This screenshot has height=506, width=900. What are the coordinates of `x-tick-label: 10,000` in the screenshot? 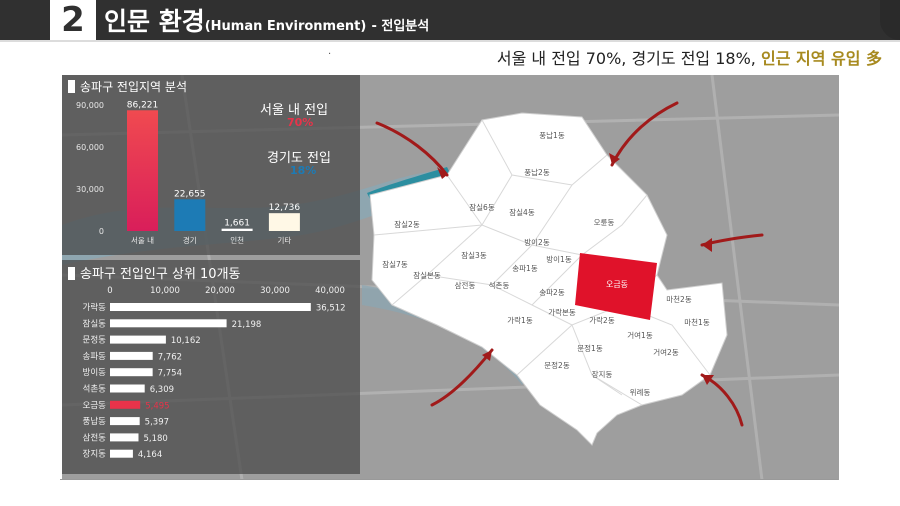 It's located at (165, 291).